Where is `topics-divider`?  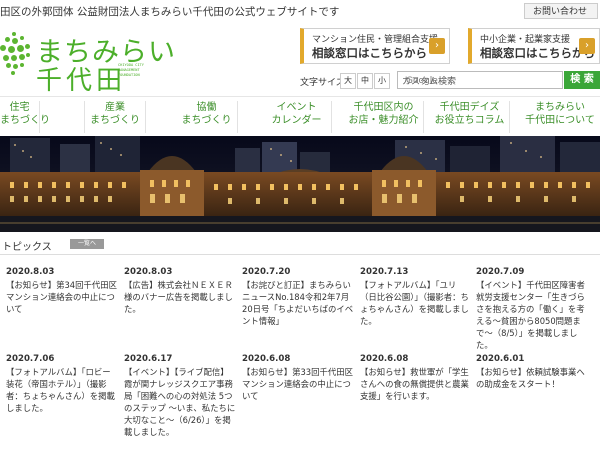
topics-divider is located at coordinates (300, 254).